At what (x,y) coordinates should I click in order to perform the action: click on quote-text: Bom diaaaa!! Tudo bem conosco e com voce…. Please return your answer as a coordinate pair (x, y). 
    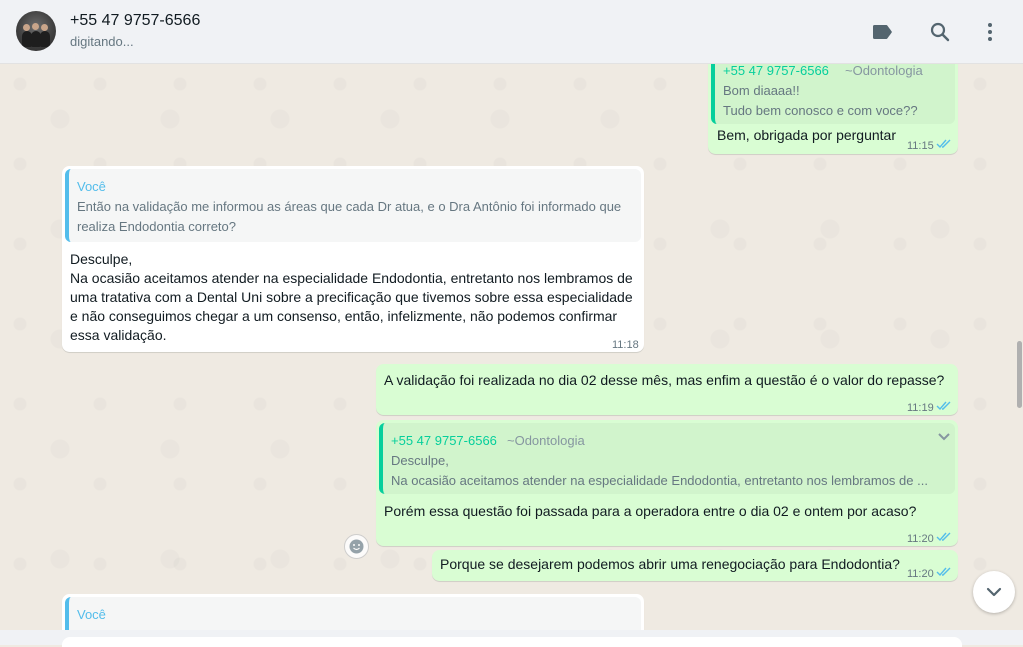
    Looking at the image, I should click on (820, 100).